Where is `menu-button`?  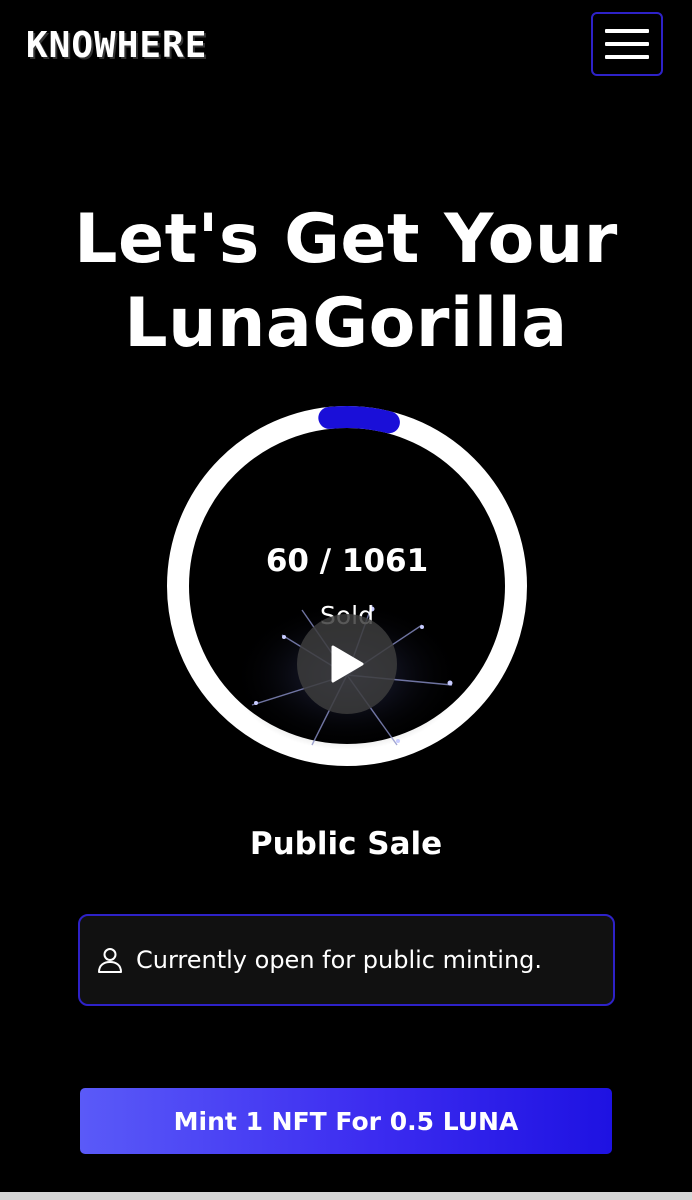 menu-button is located at coordinates (627, 44).